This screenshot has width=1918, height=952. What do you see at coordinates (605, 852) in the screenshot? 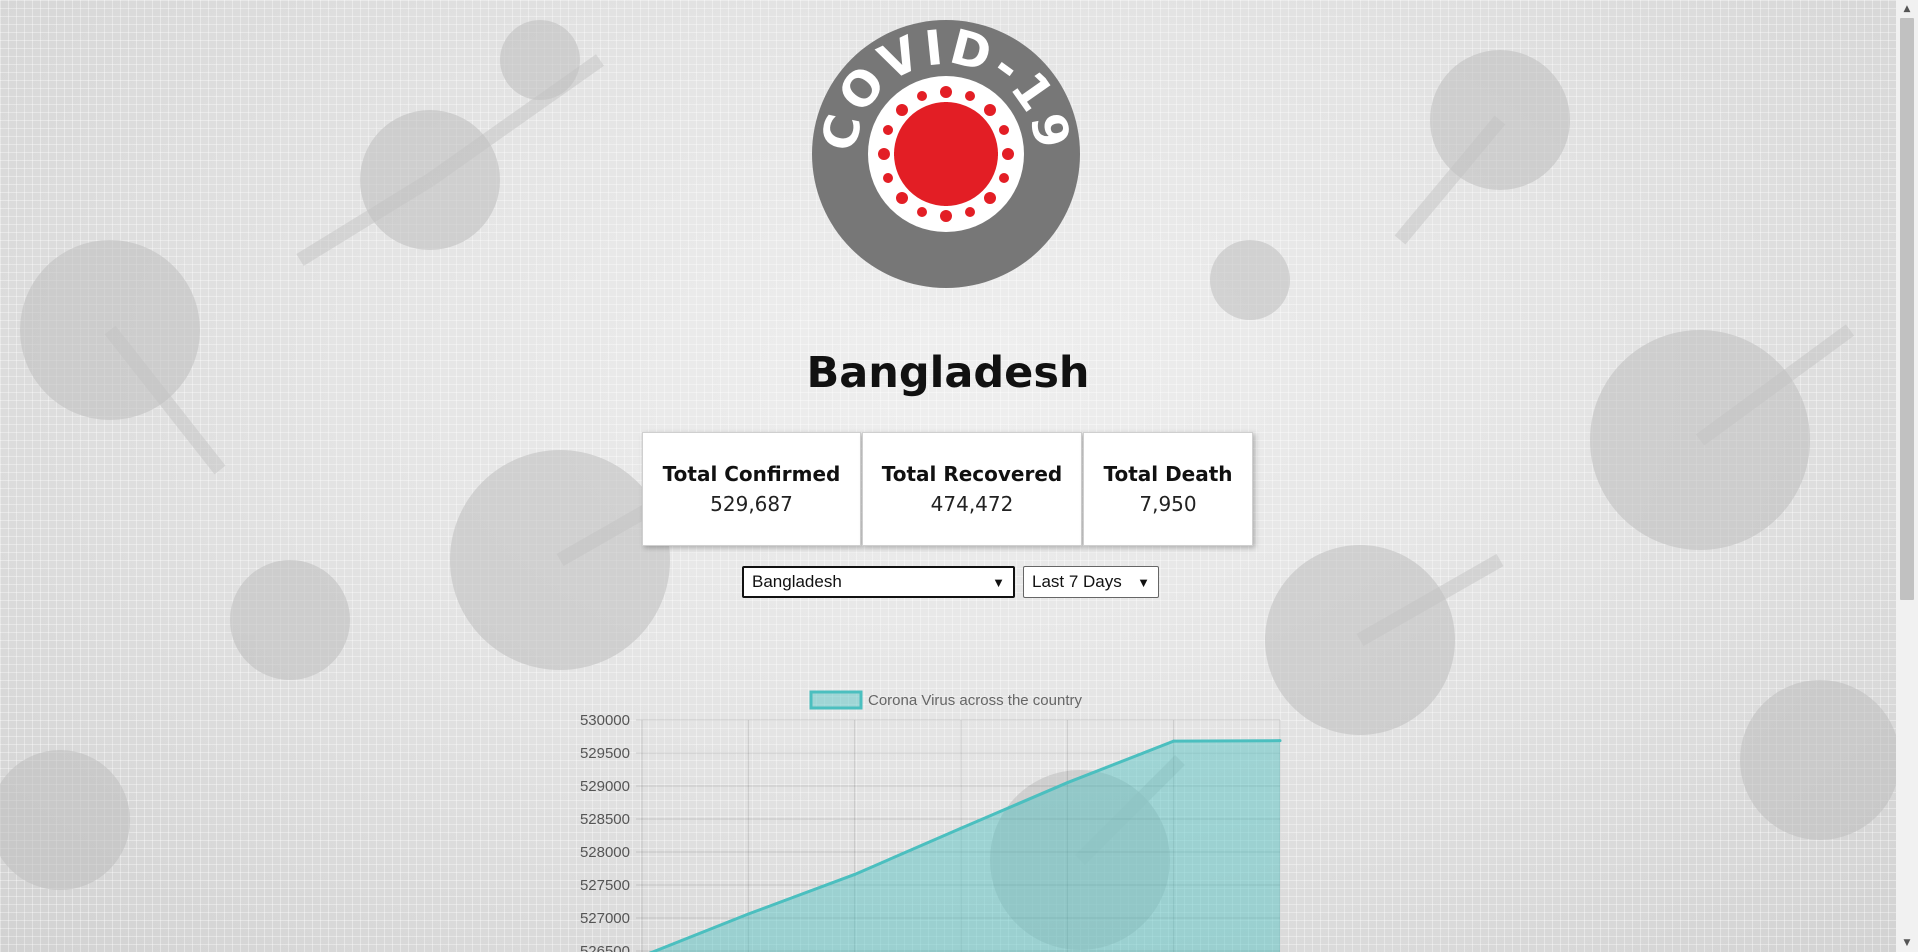
I see `y-tick-label: 528000` at bounding box center [605, 852].